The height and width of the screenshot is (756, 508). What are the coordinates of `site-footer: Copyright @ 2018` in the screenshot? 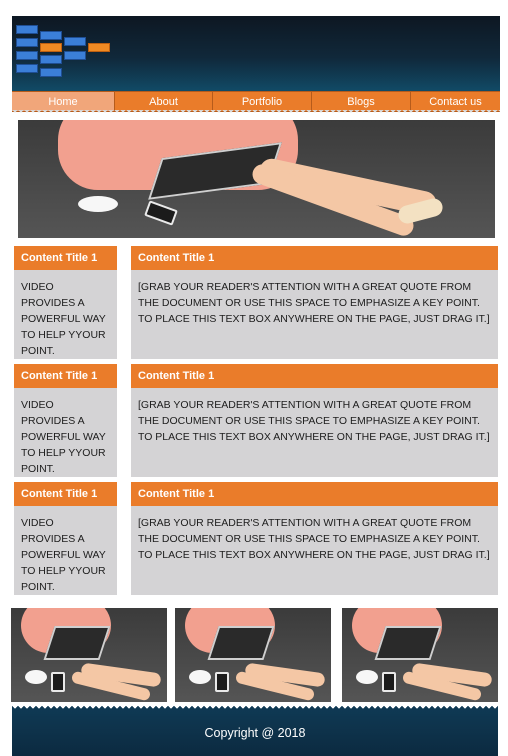 It's located at (255, 731).